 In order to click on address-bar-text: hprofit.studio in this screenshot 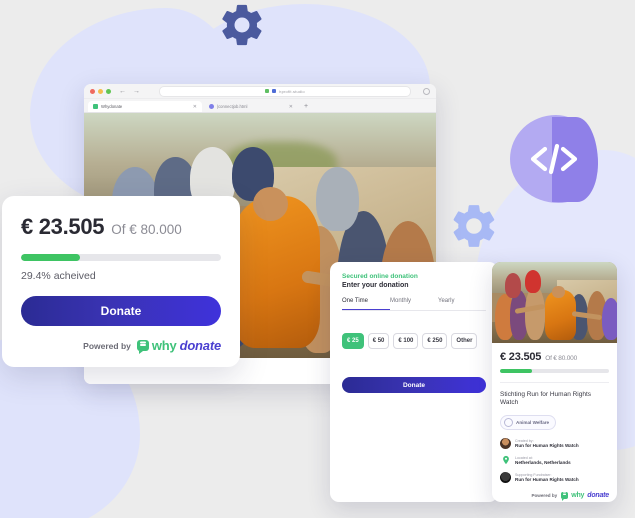, I will do `click(292, 91)`.